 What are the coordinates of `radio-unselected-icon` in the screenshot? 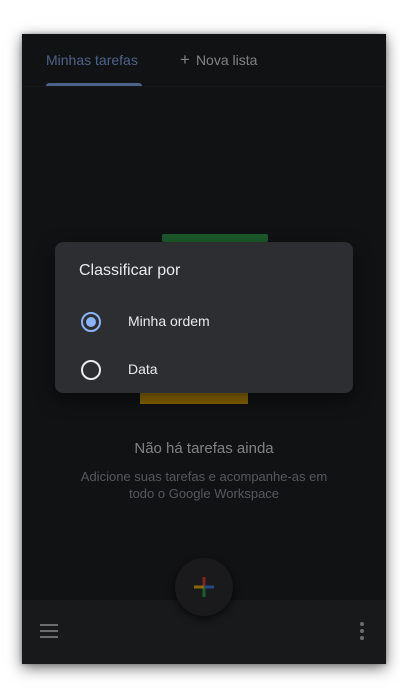 It's located at (91, 370).